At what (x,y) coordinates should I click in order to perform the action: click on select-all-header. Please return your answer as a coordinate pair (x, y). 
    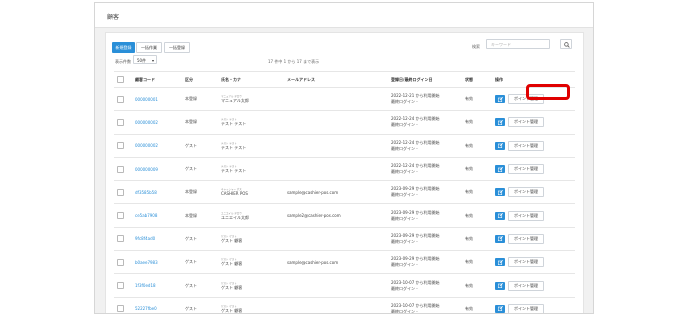
    Looking at the image, I should click on (123, 79).